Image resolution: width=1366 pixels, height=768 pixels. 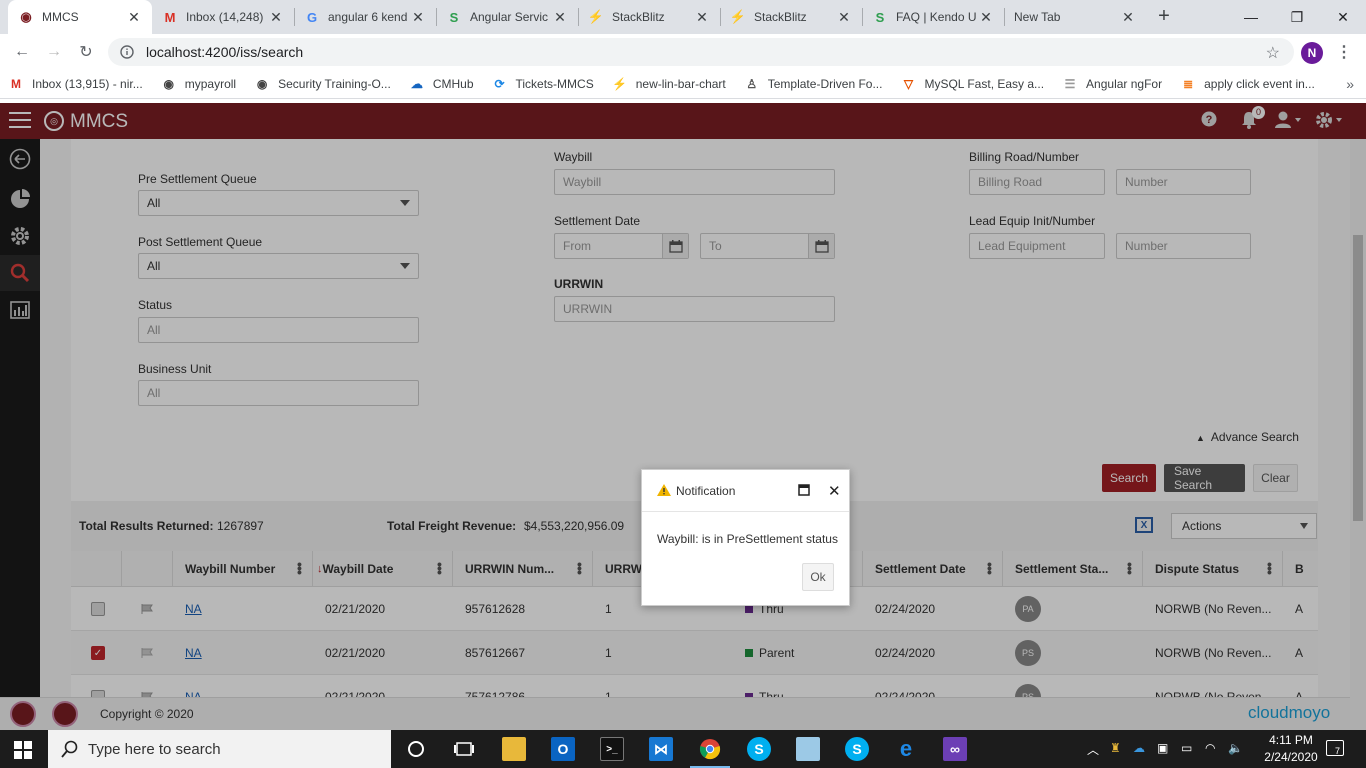 I want to click on minimize-button: —, so click(x=1251, y=17).